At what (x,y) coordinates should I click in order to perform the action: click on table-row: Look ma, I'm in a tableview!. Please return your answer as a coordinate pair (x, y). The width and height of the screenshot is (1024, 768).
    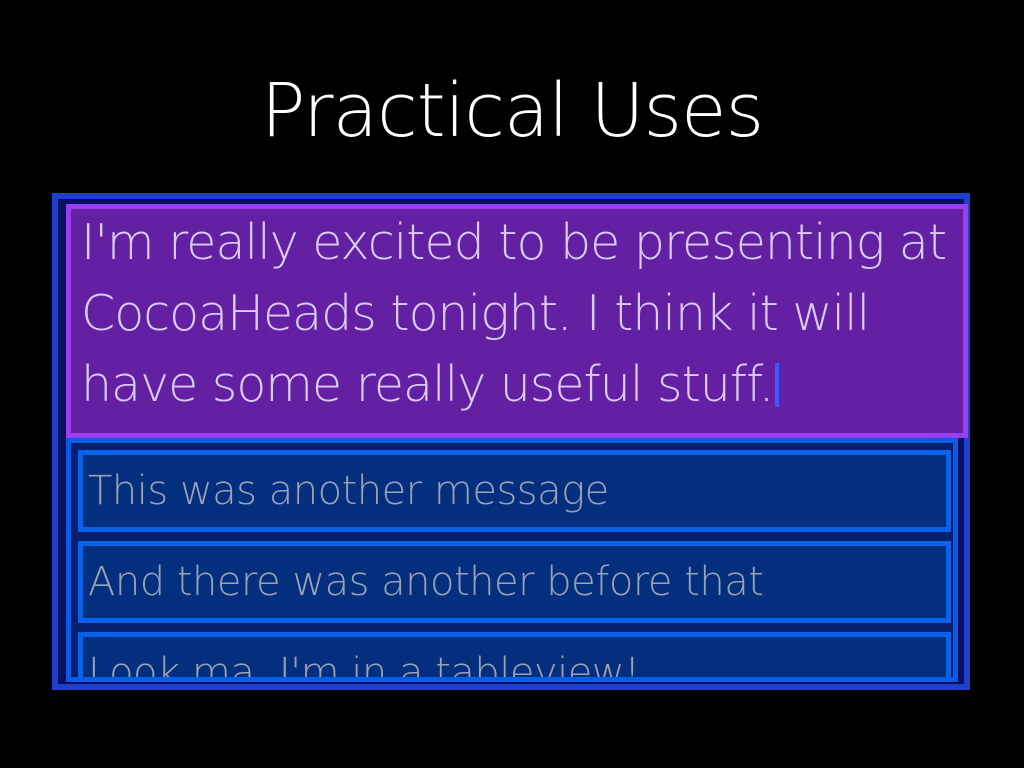
    Looking at the image, I should click on (514, 654).